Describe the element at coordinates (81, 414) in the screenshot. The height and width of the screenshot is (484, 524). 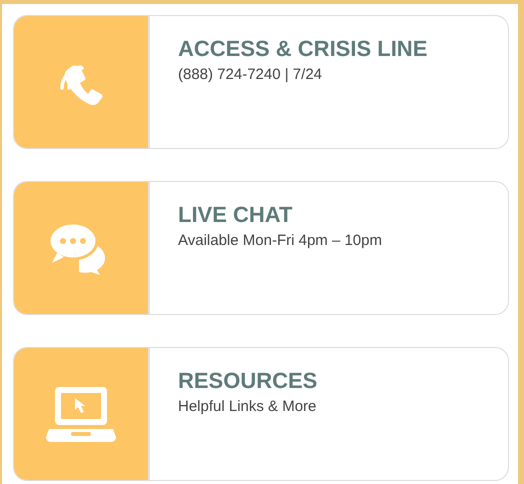
I see `laptop-icon` at that location.